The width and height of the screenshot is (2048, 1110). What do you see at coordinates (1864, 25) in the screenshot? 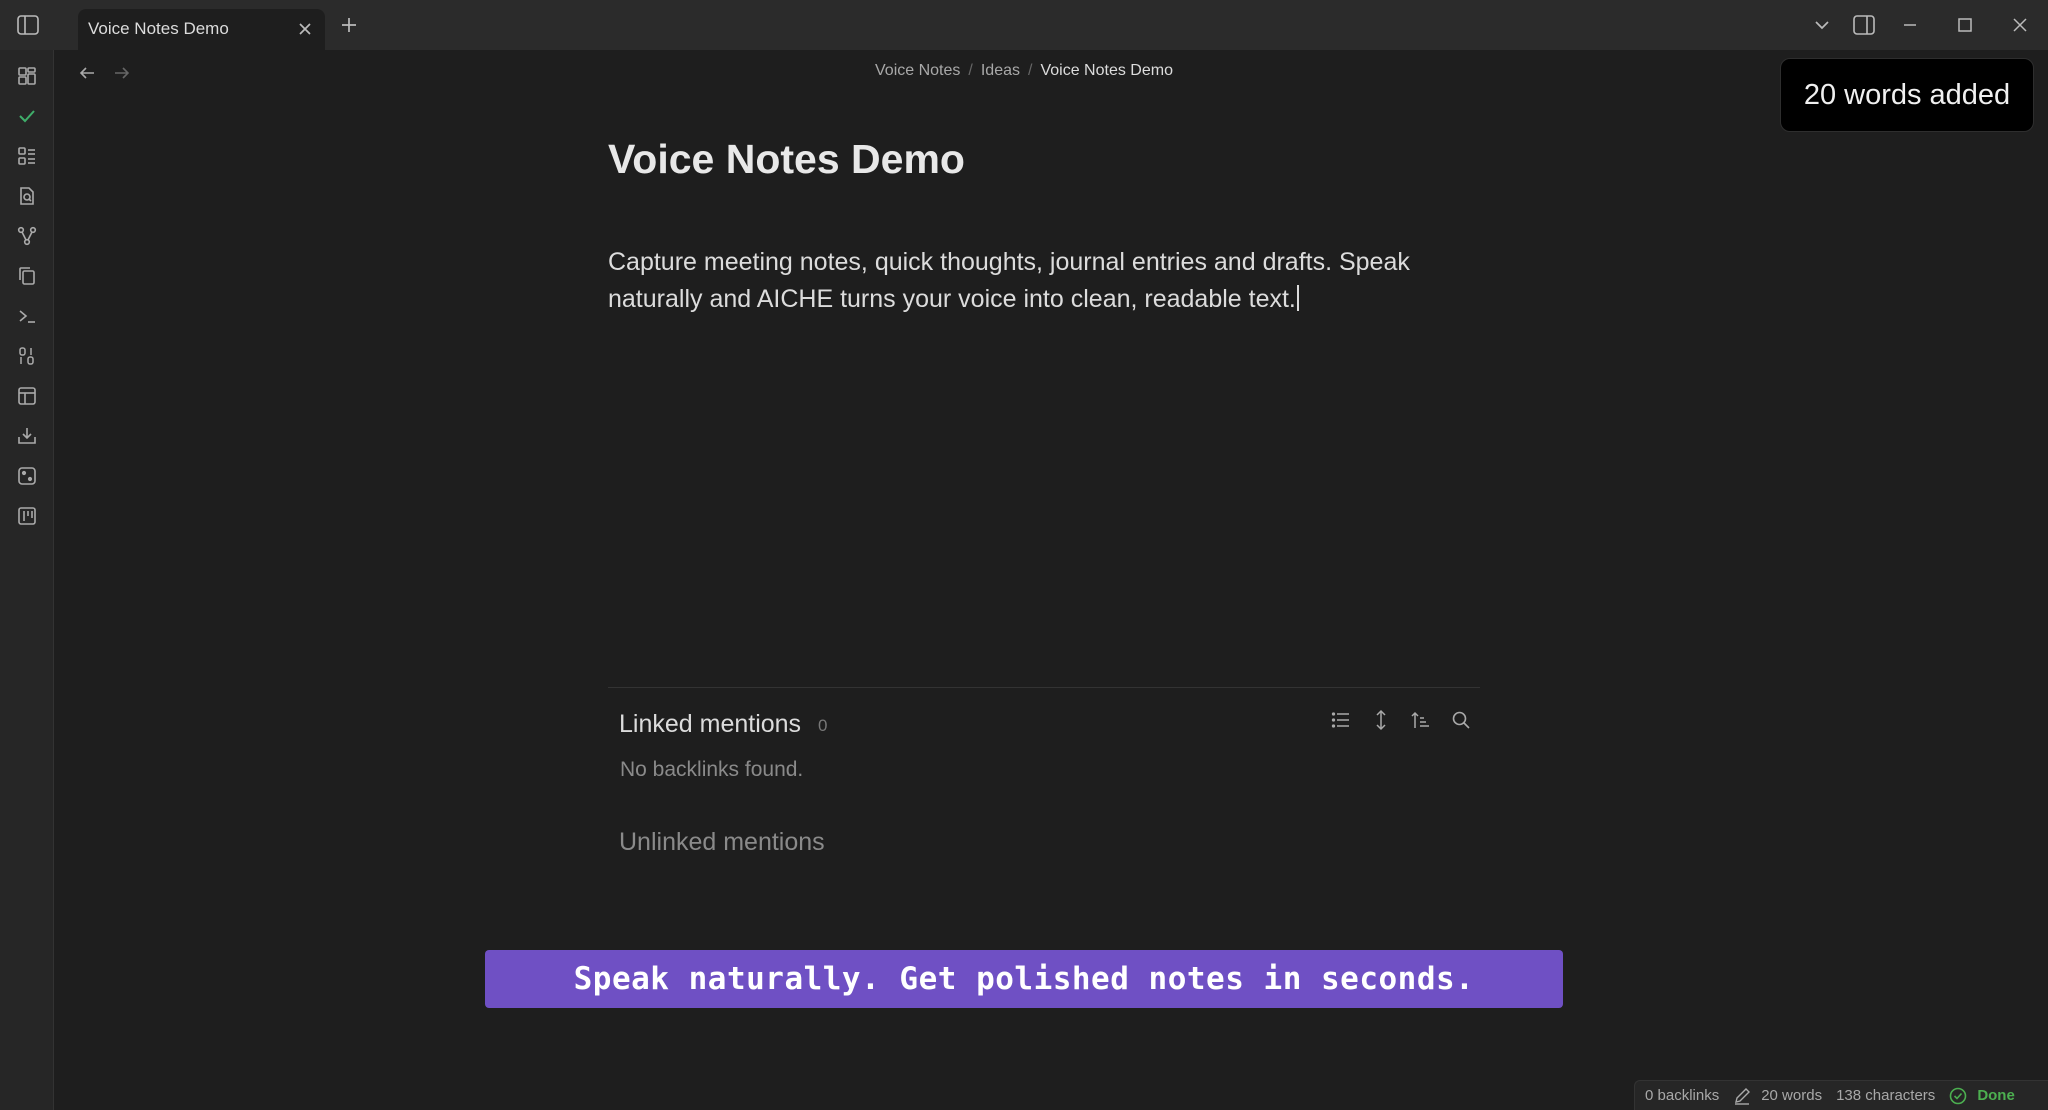
I see `right-sidebar-toggle-icon` at bounding box center [1864, 25].